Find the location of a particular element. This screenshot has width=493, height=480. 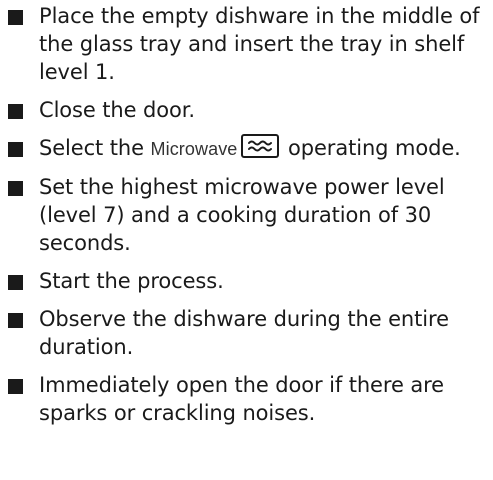

step-text-prefix: Select the is located at coordinates (95, 148).